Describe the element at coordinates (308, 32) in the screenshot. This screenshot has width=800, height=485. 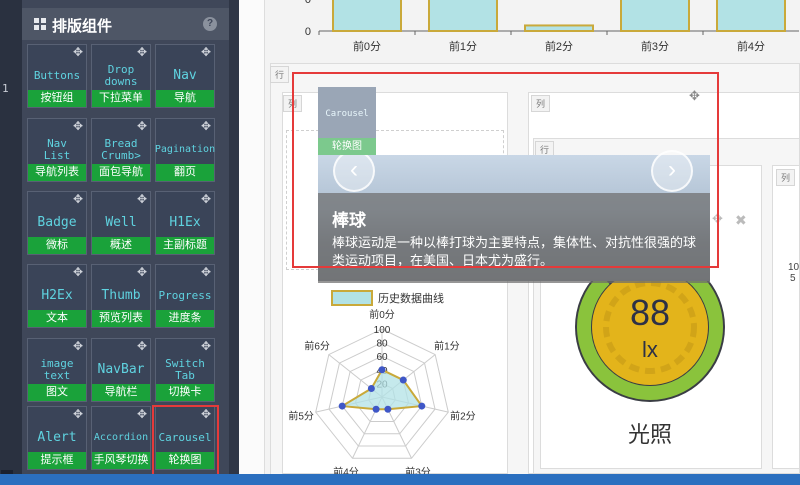
I see `bar-y-tick: 0` at that location.